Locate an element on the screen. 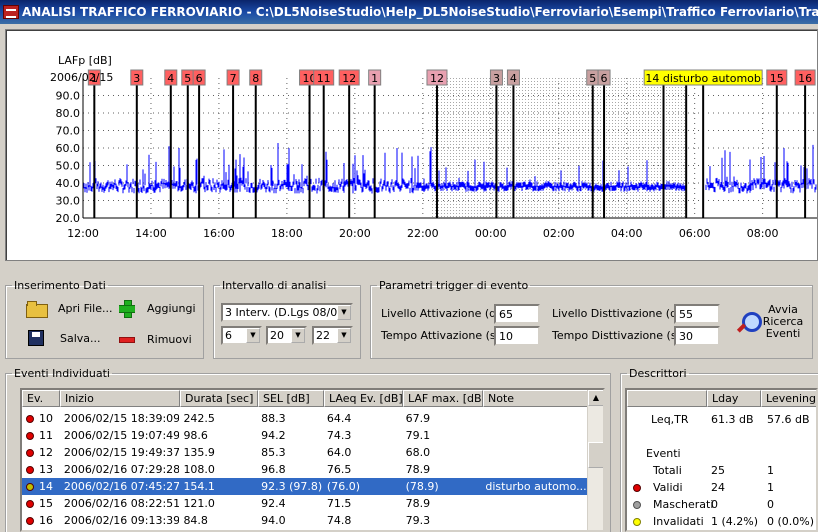  aggiungi-button: Aggiungi is located at coordinates (157, 309).